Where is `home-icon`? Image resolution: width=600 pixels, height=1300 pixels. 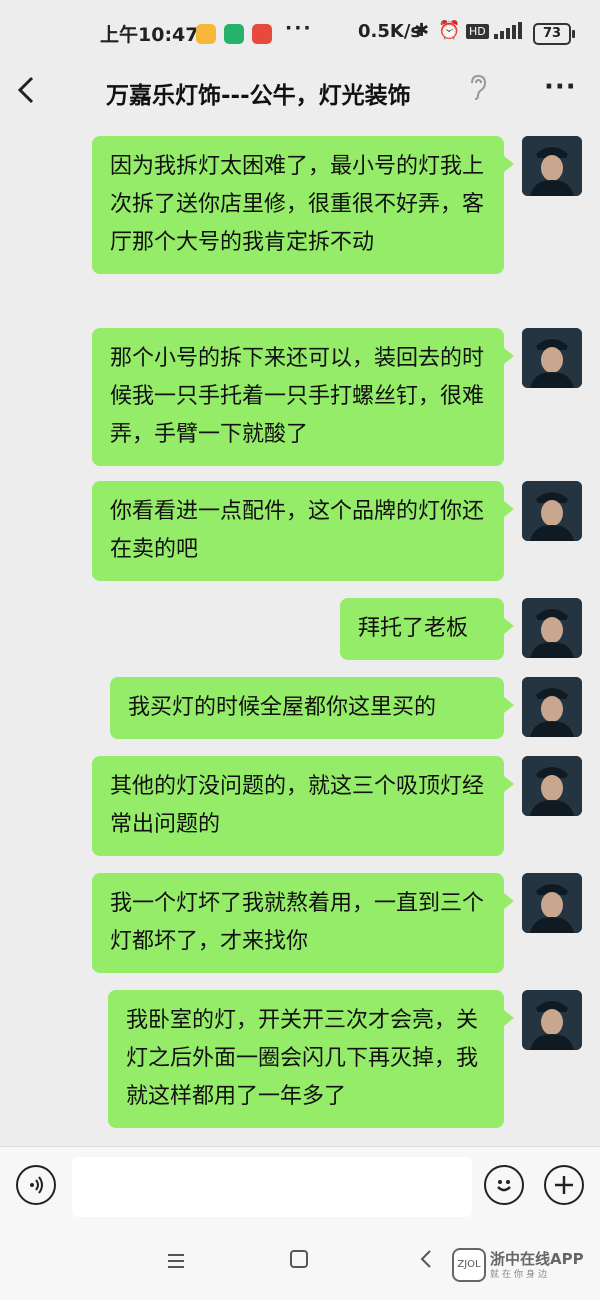
home-icon is located at coordinates (299, 1262).